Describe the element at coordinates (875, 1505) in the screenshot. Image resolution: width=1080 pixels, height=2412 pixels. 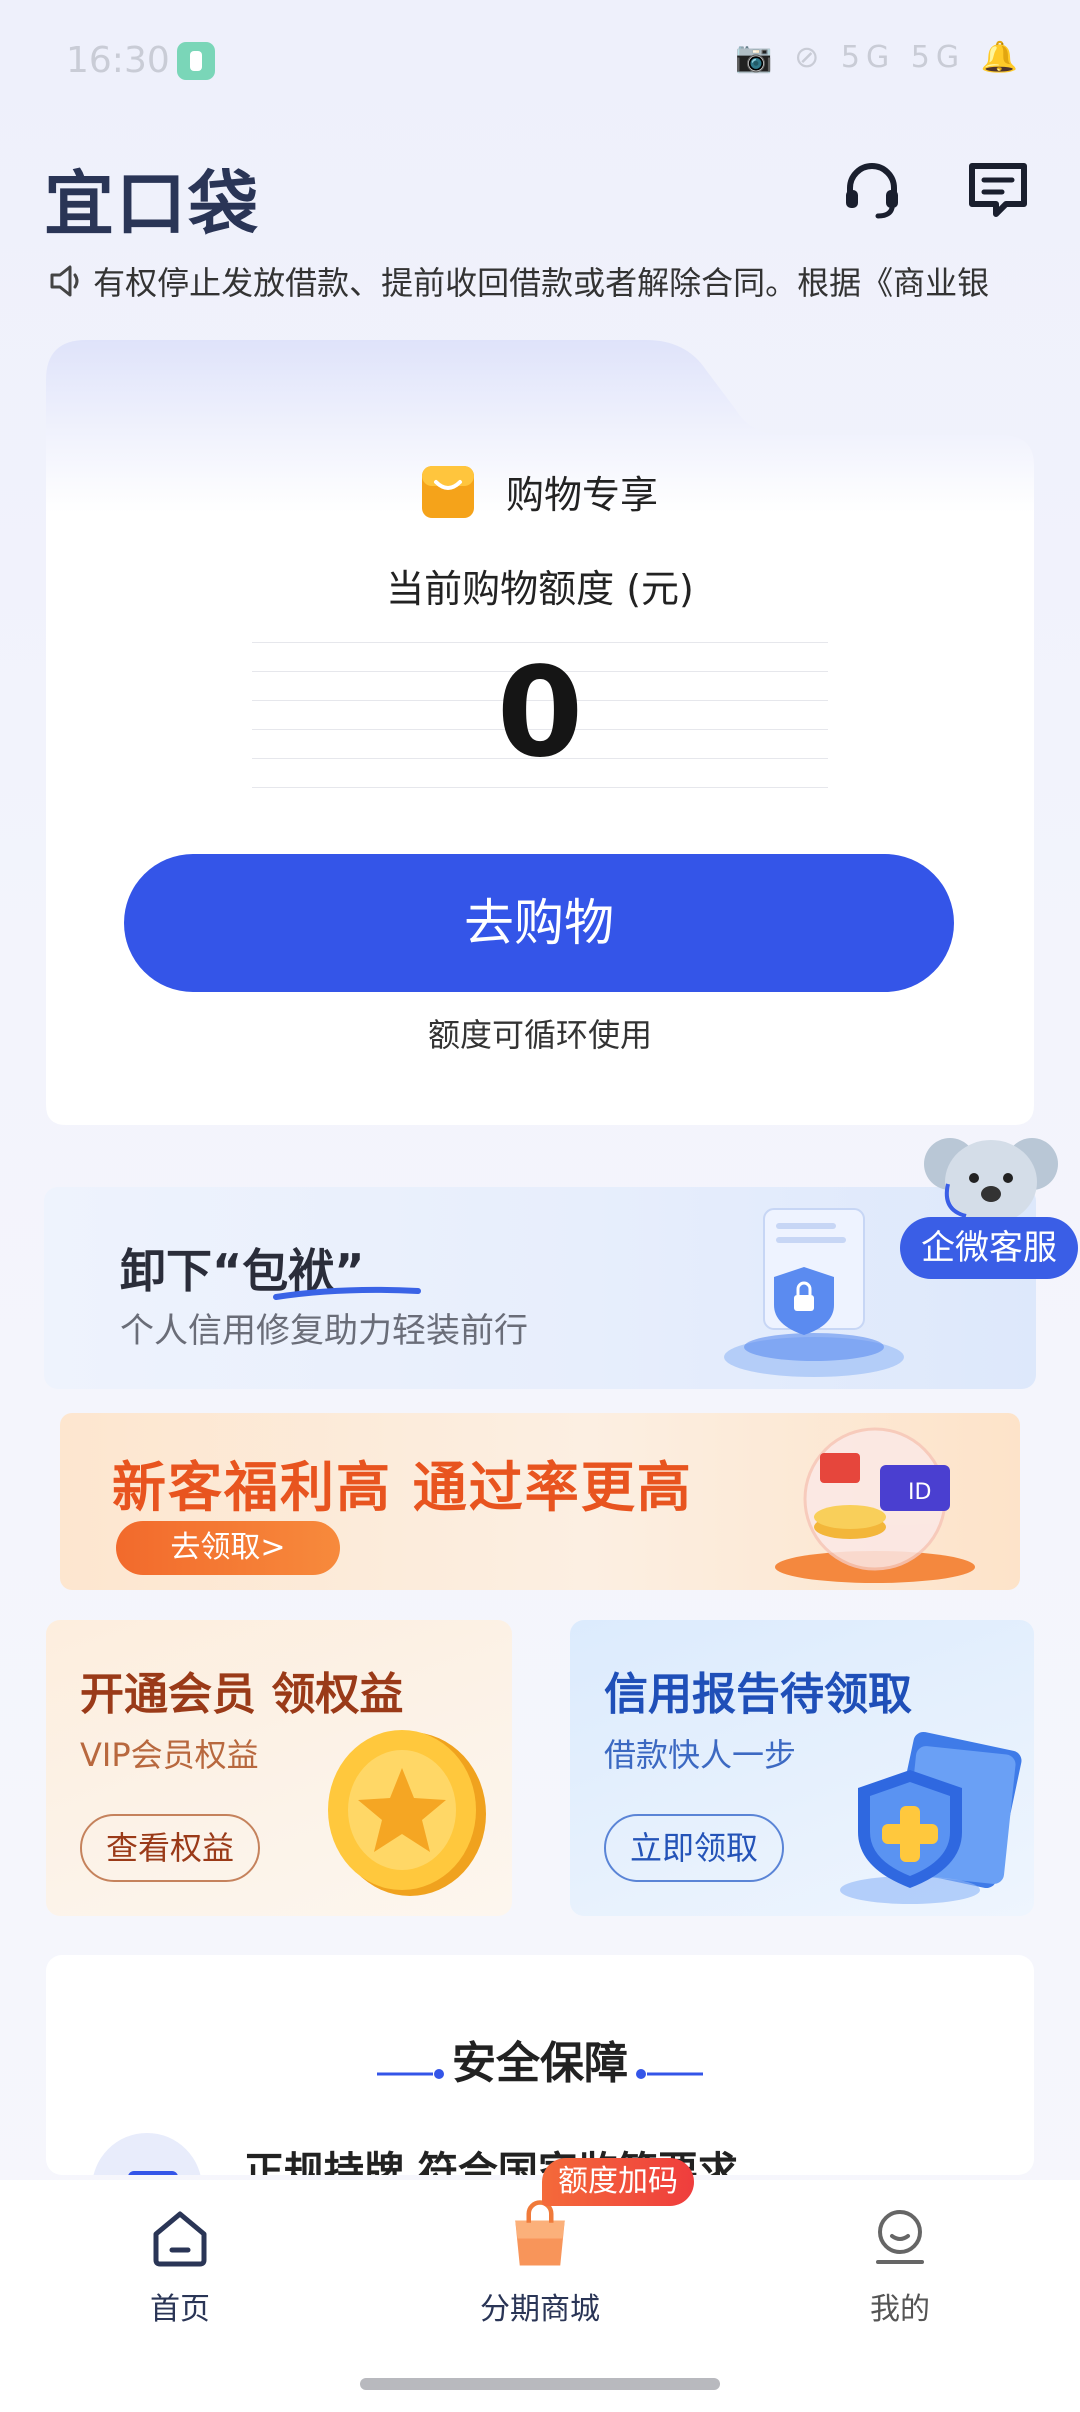
I see `gift-globe-illustration: ID` at that location.